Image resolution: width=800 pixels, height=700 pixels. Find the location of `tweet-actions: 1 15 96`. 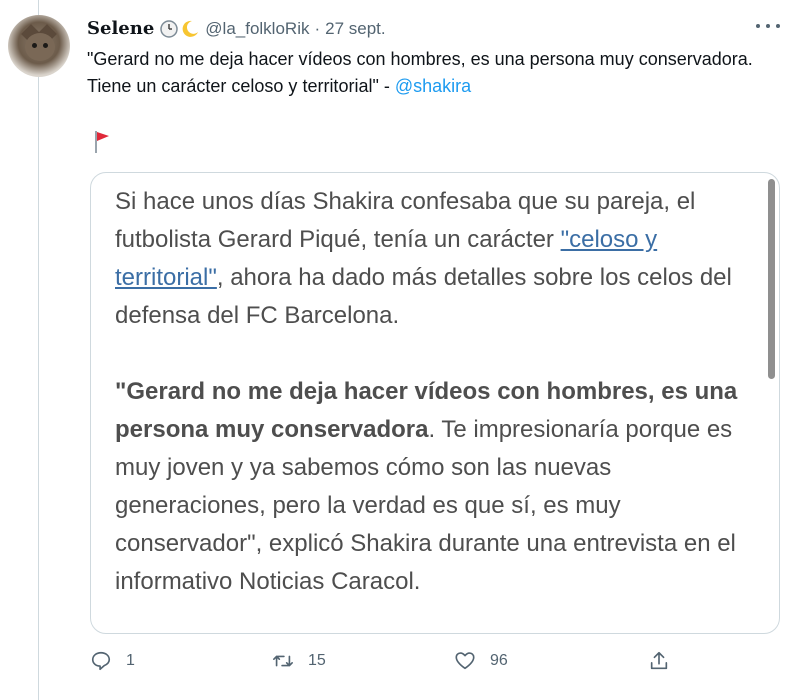

tweet-actions: 1 15 96 is located at coordinates (390, 665).